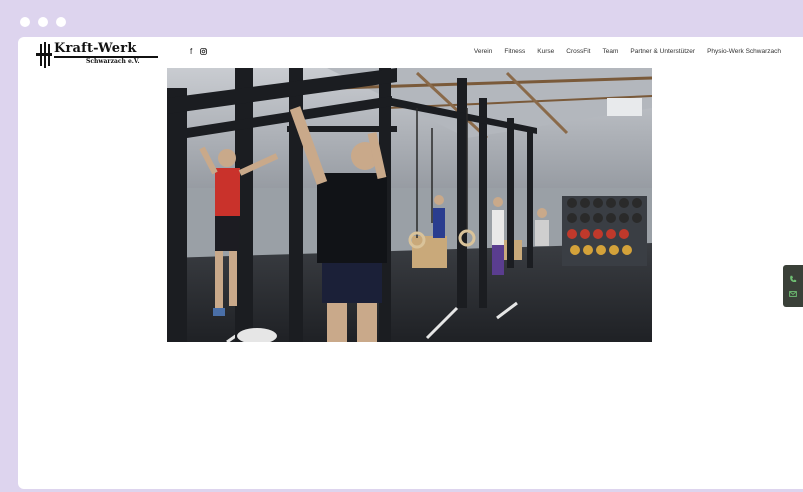 This screenshot has width=803, height=492. Describe the element at coordinates (113, 61) in the screenshot. I see `logo-subtitle: Schwarzach e.V.` at that location.